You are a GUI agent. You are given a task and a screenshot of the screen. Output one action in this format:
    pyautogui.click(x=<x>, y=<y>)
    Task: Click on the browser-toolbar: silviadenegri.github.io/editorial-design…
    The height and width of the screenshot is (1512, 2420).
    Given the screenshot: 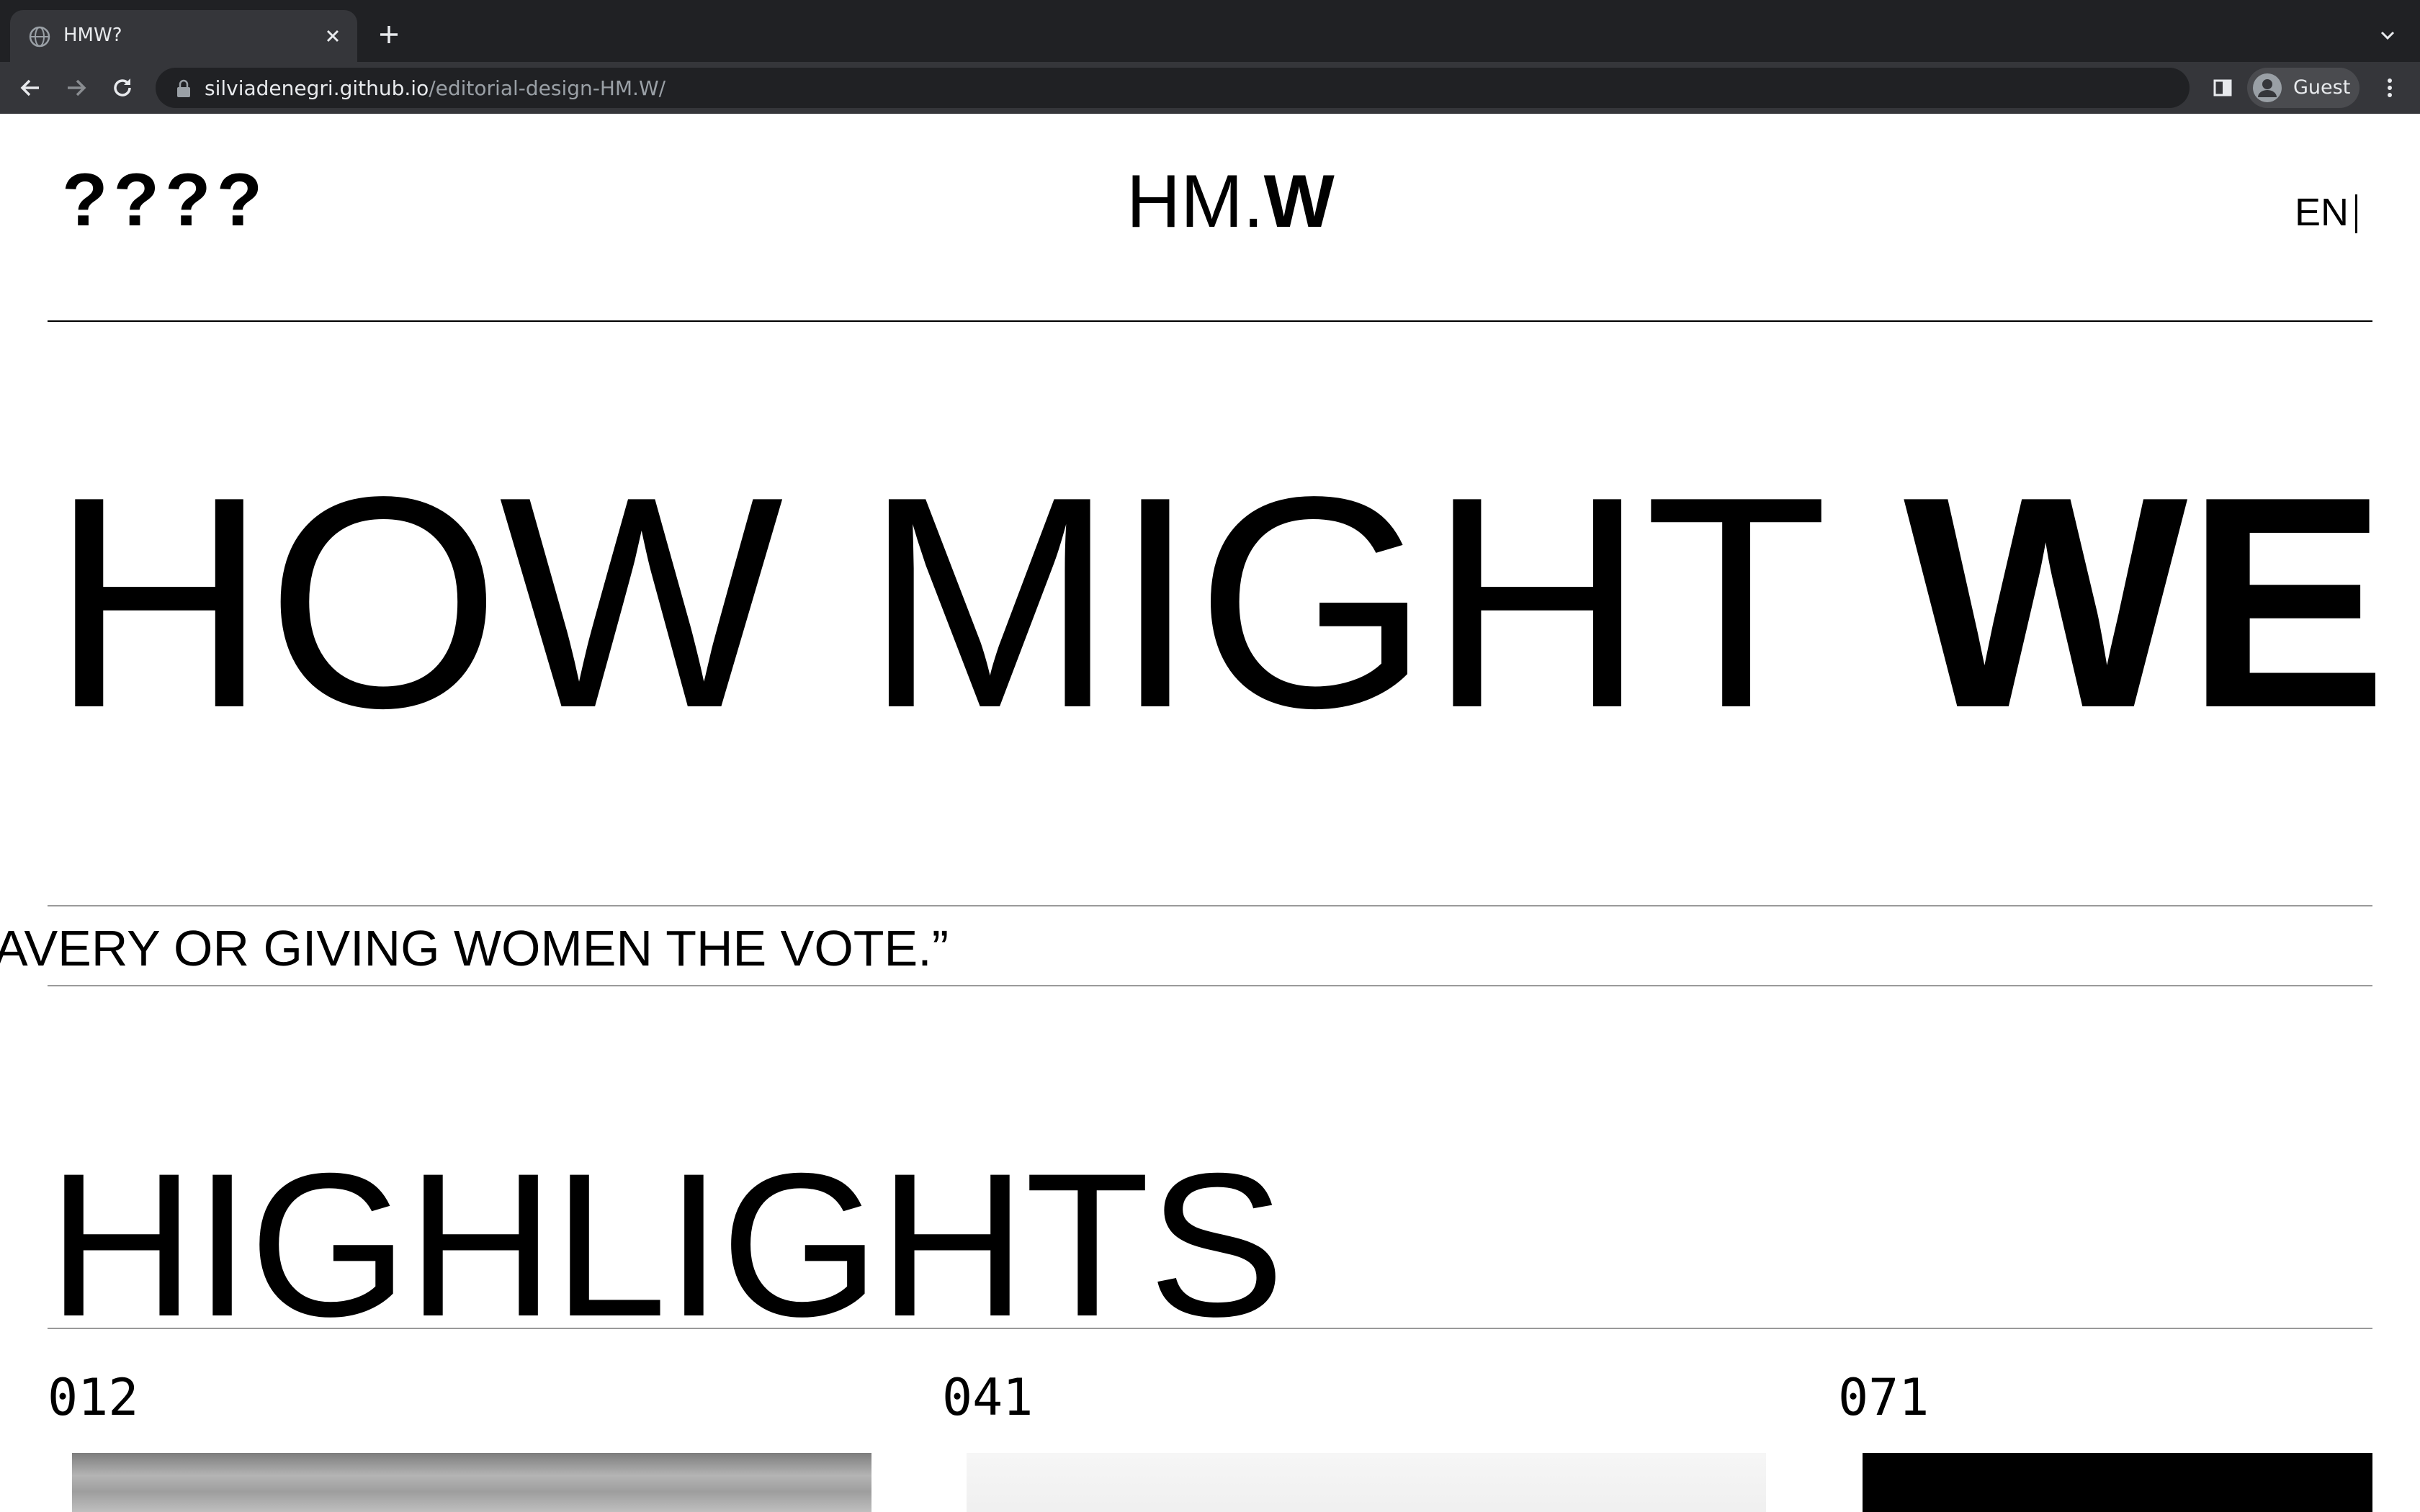 What is the action you would take?
    pyautogui.click(x=1210, y=88)
    